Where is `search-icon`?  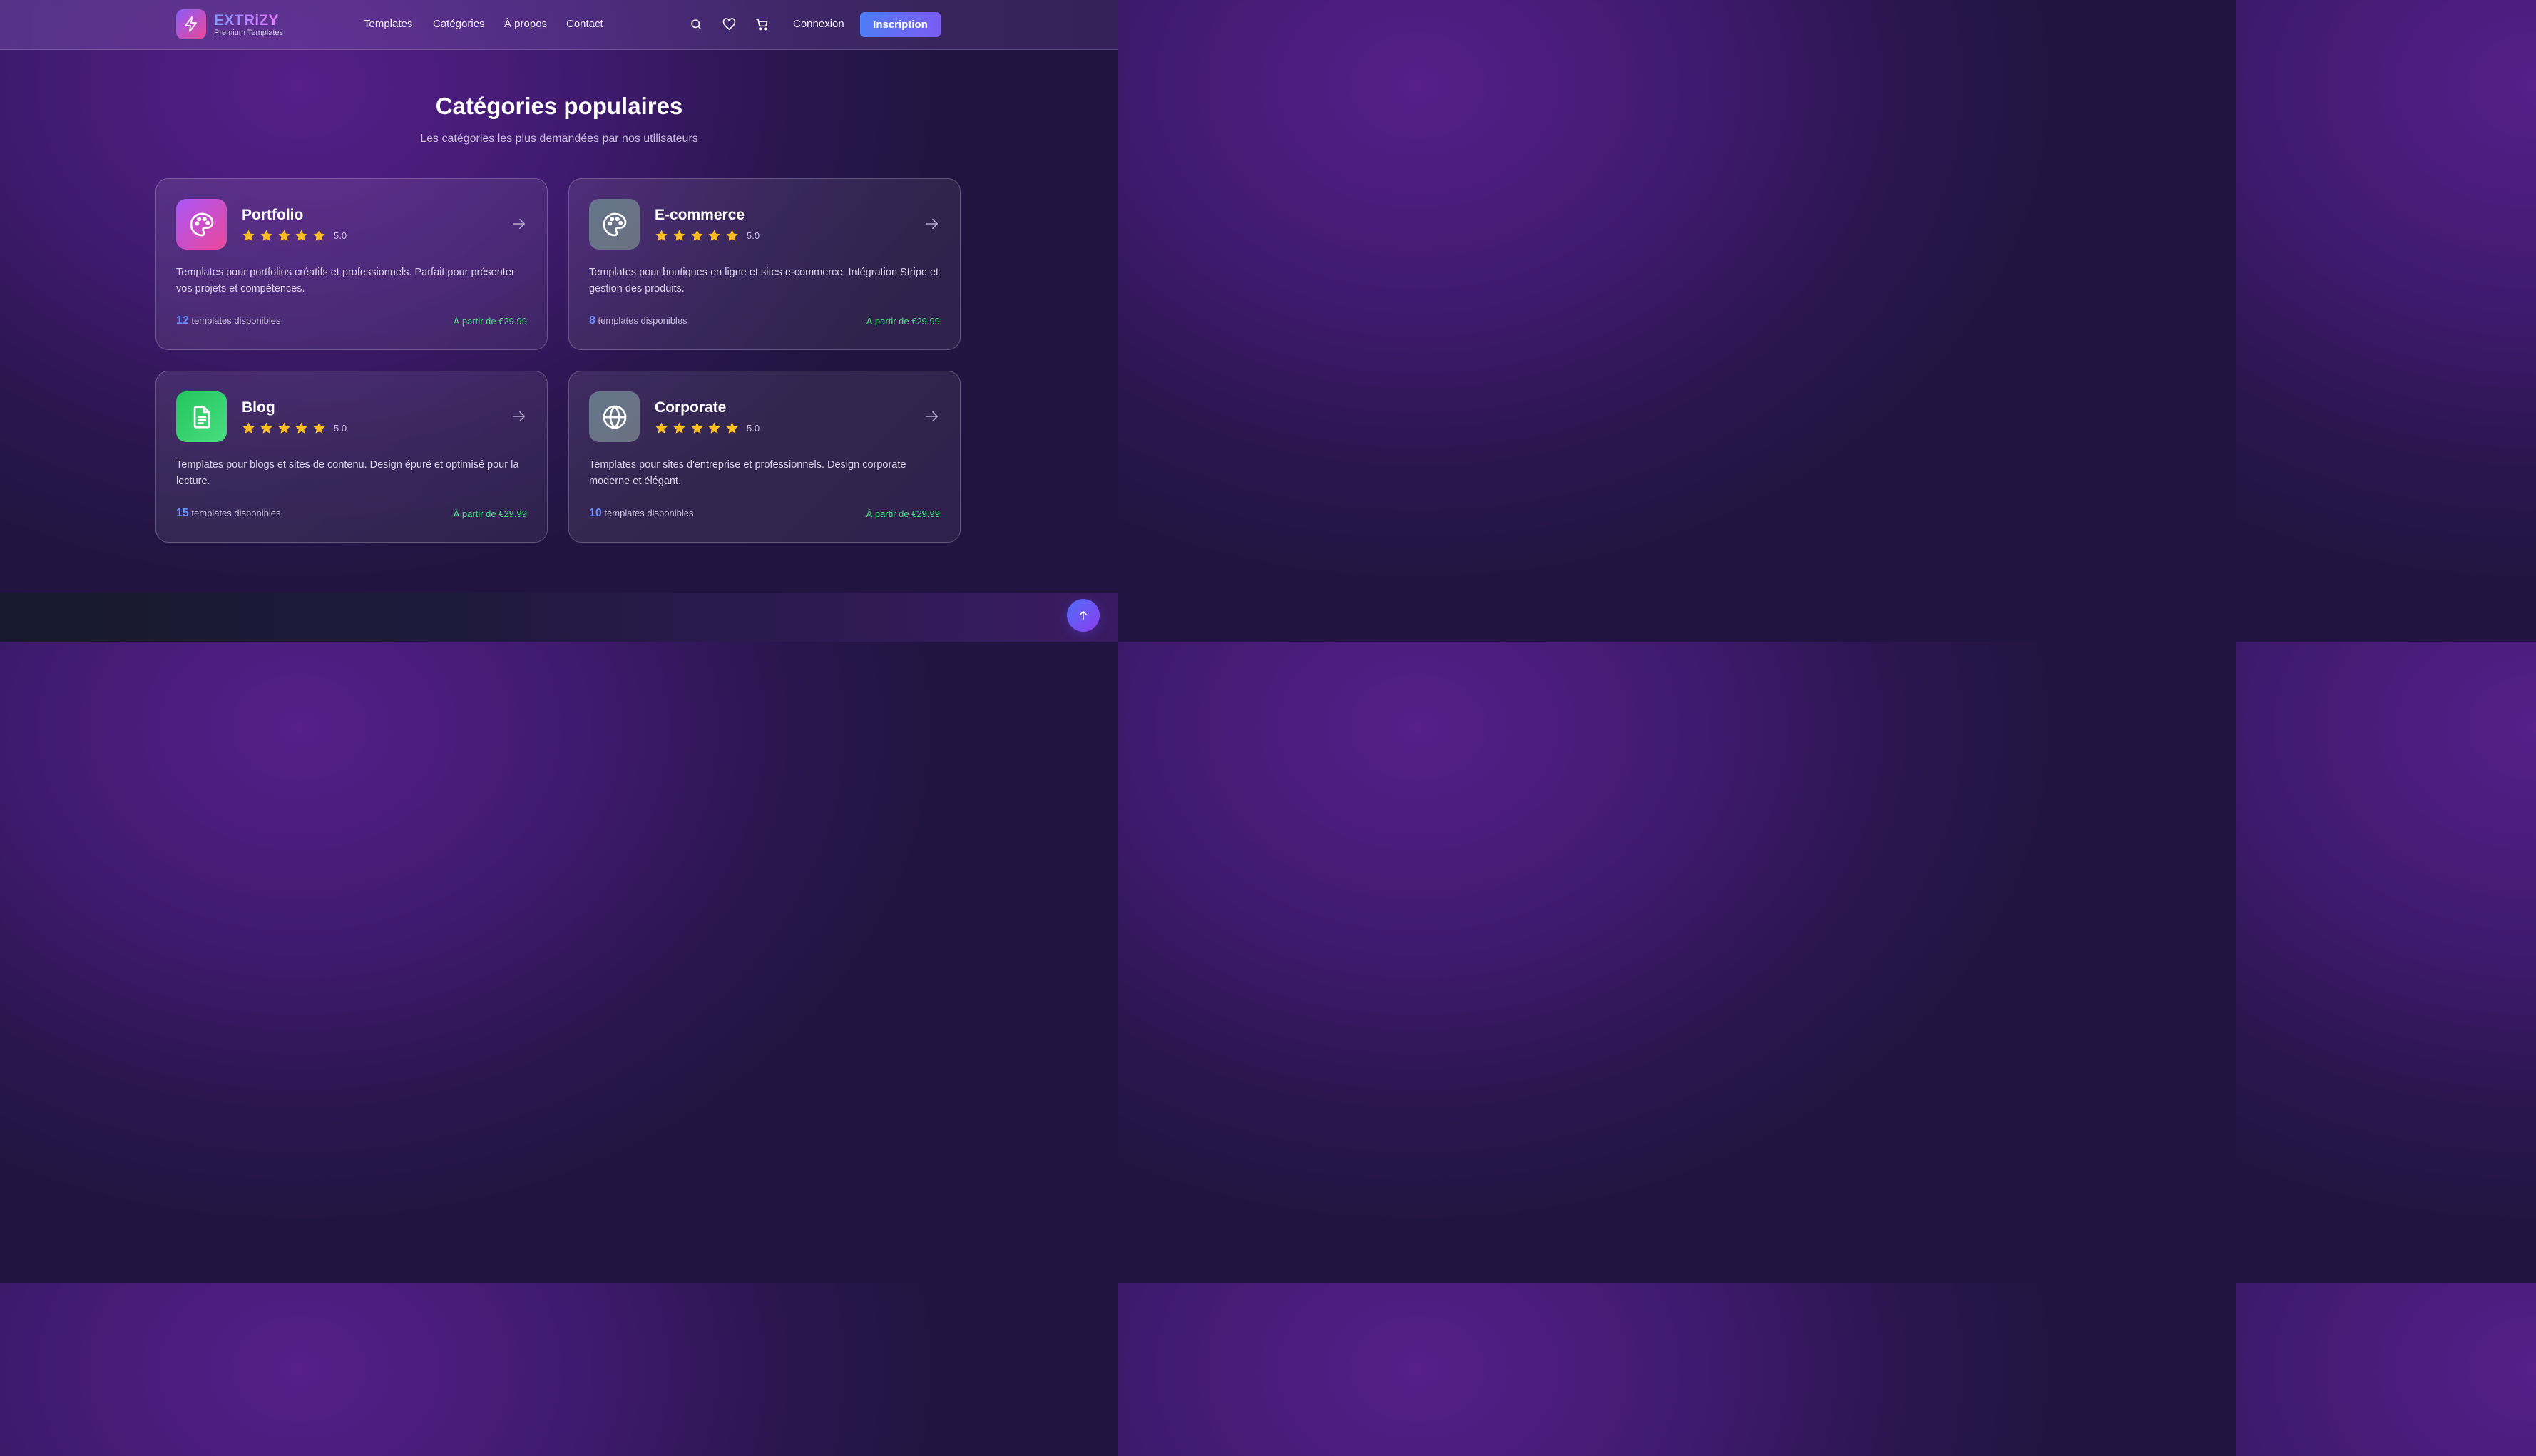
search-icon is located at coordinates (696, 24).